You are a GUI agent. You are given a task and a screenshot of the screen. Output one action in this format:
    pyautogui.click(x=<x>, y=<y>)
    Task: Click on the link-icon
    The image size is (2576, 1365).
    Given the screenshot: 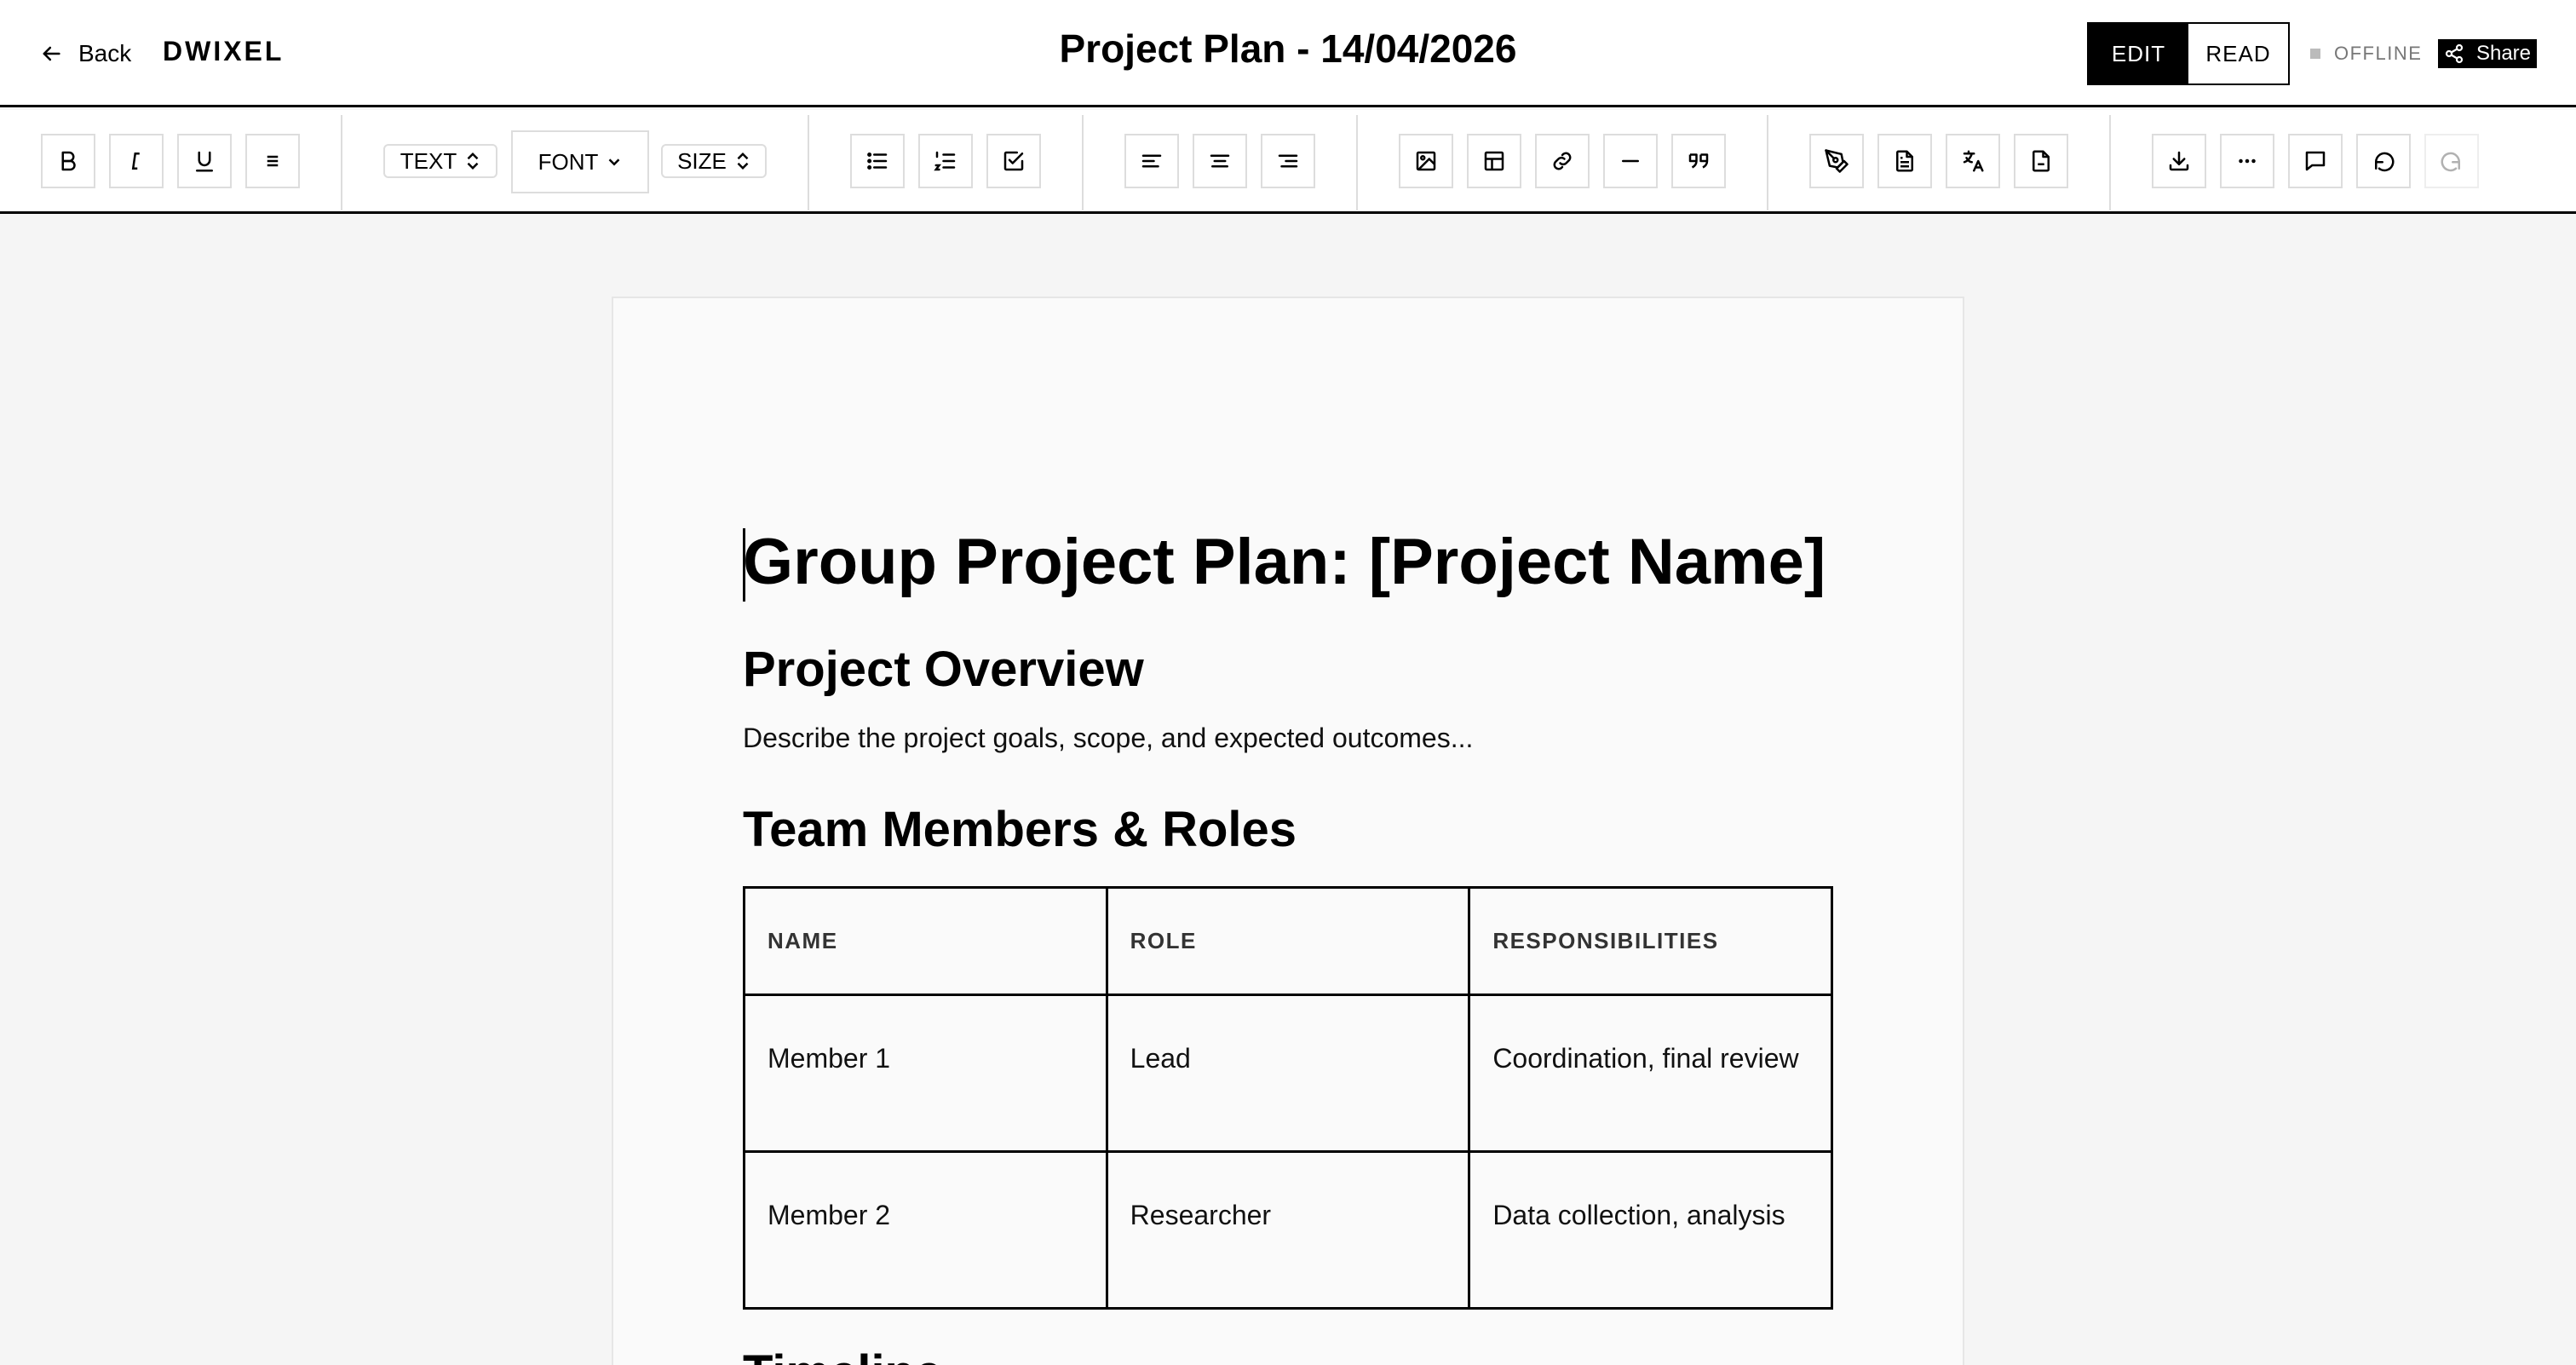 What is the action you would take?
    pyautogui.click(x=1563, y=161)
    